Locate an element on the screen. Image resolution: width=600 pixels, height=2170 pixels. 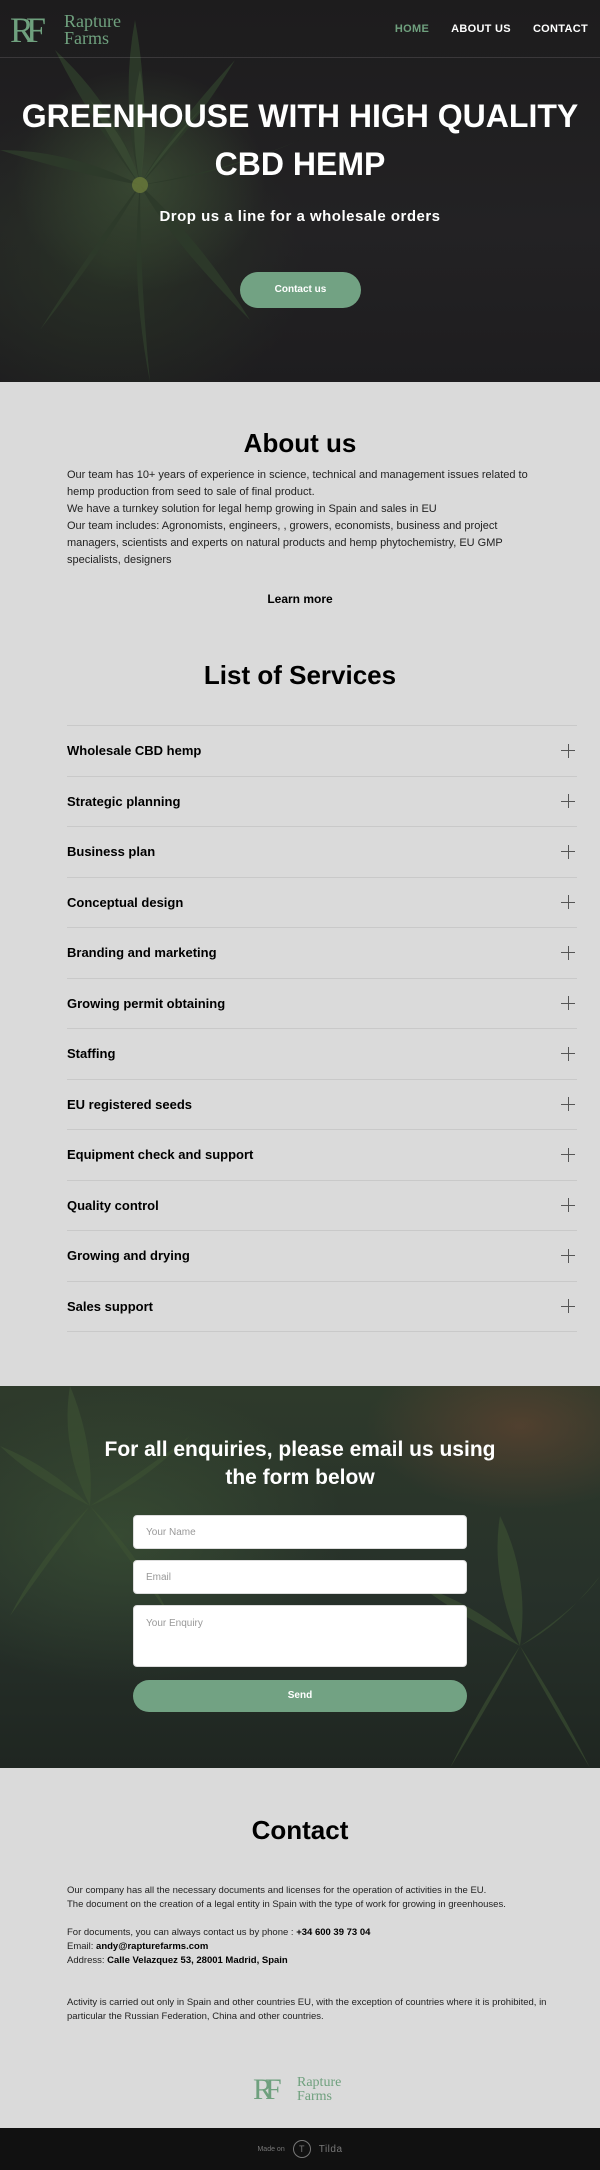
service-label: Growing permit obtaining is located at coordinates (146, 1003).